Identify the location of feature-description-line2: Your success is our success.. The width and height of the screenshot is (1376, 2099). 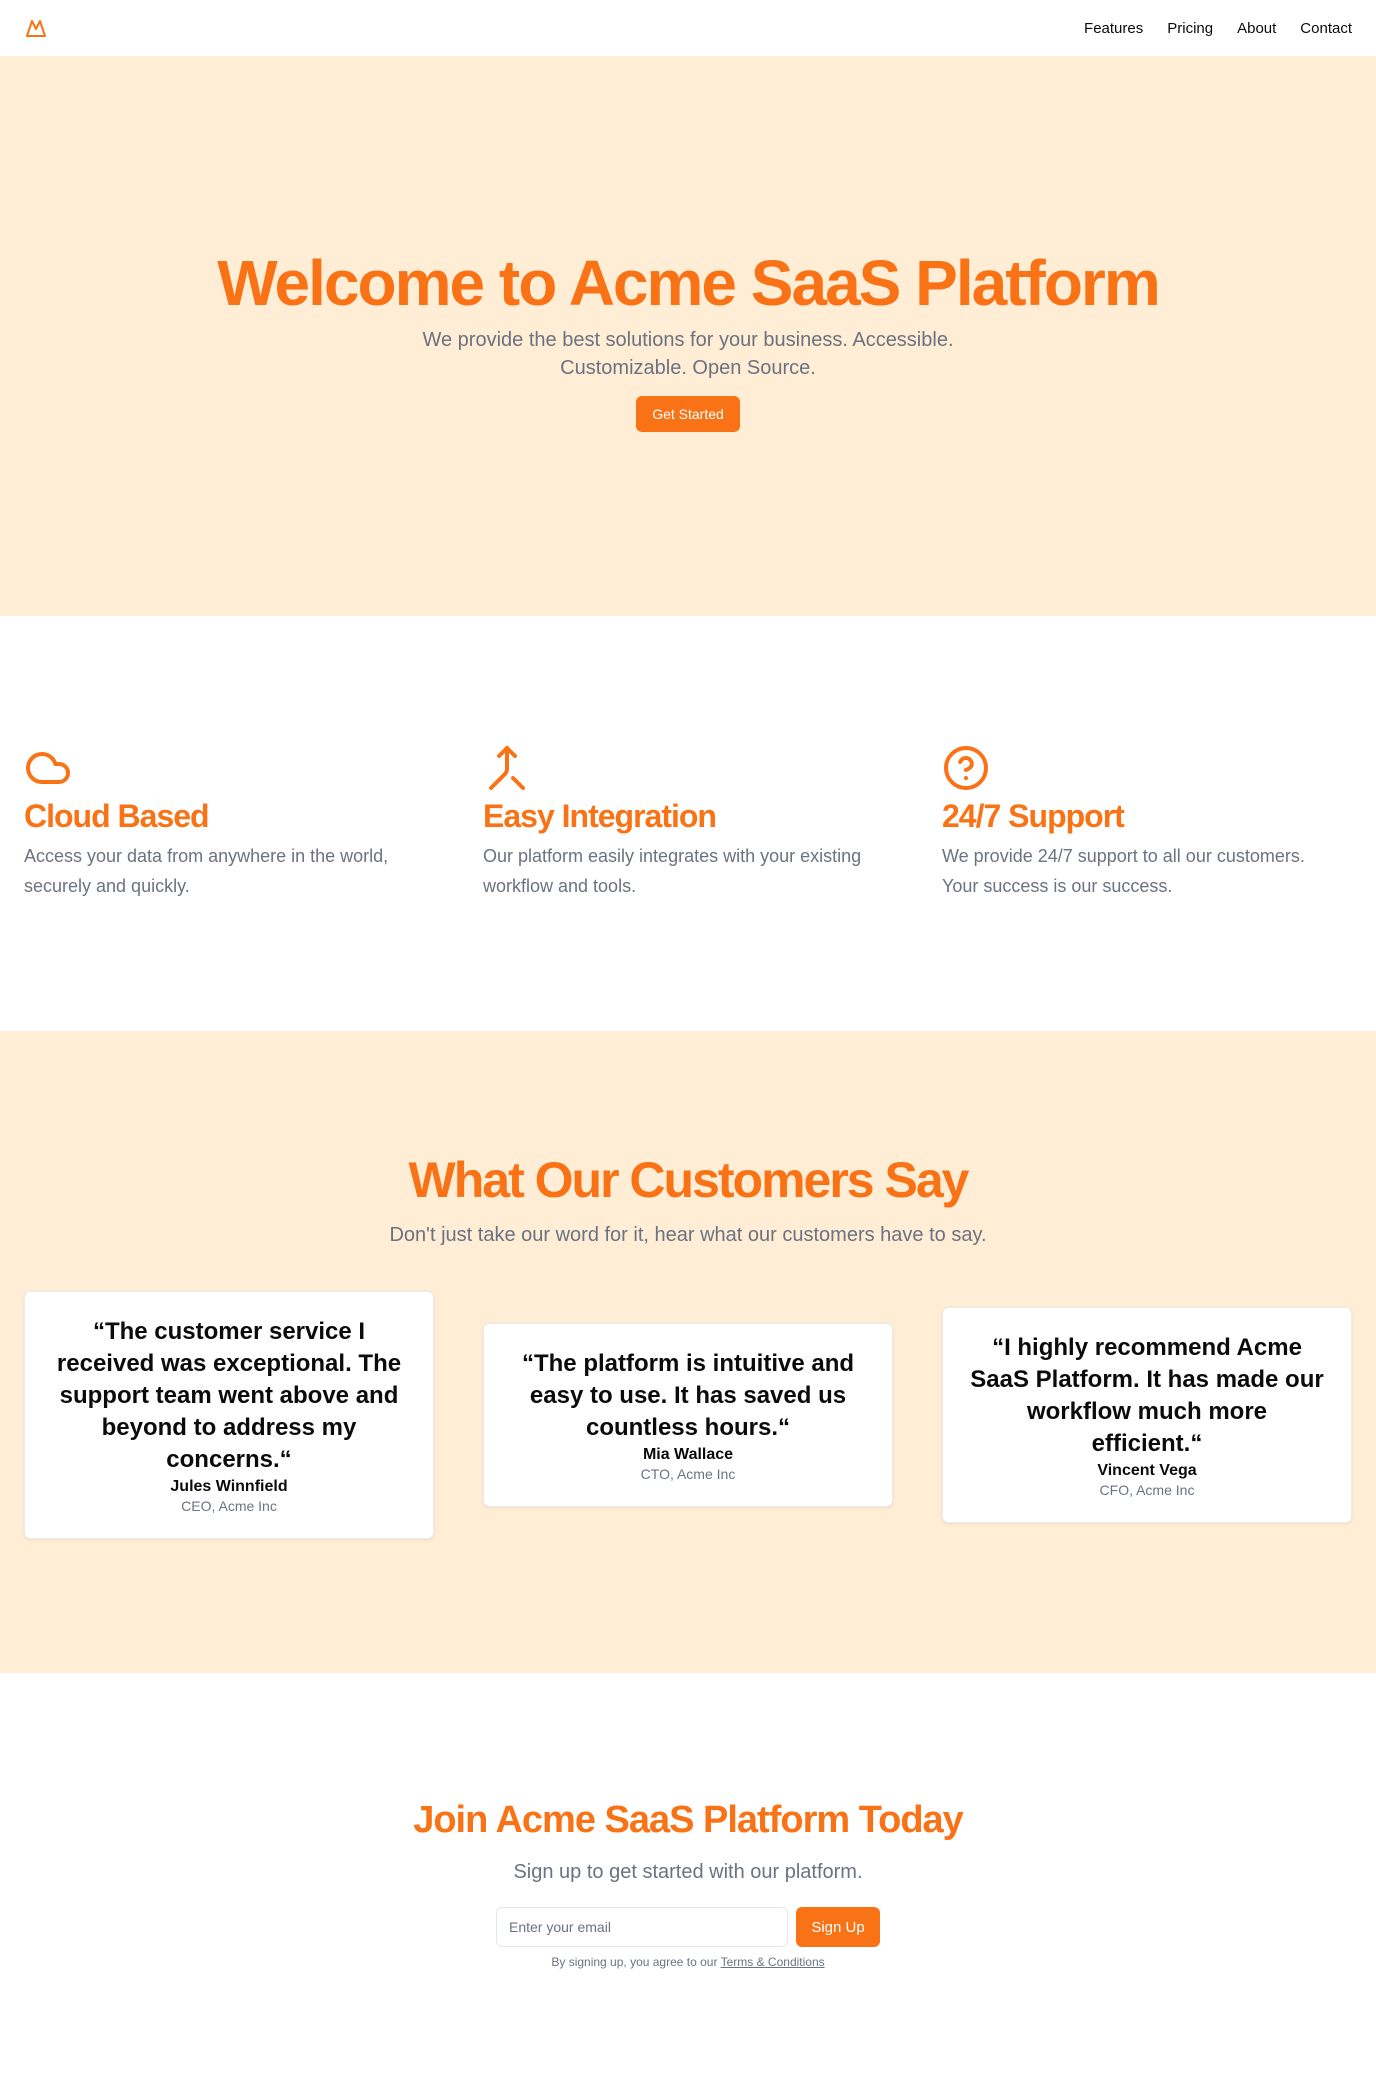
(1057, 886).